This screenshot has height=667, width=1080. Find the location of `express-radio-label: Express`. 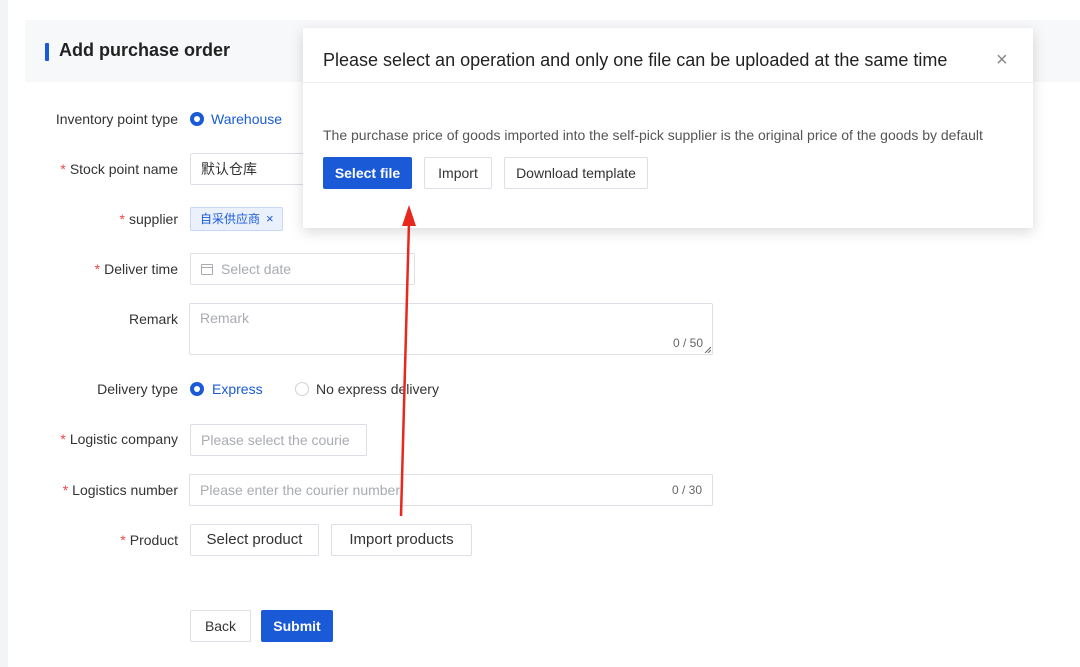

express-radio-label: Express is located at coordinates (237, 389).